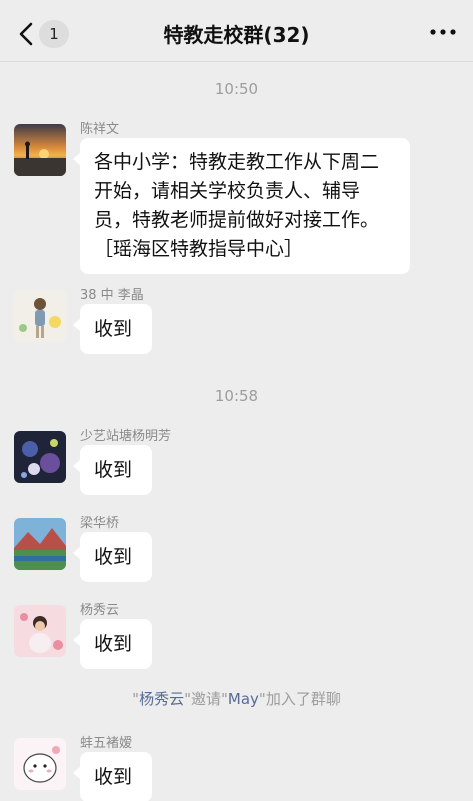 The height and width of the screenshot is (801, 473). What do you see at coordinates (303, 699) in the screenshot?
I see `join-text: 加入了群聊` at bounding box center [303, 699].